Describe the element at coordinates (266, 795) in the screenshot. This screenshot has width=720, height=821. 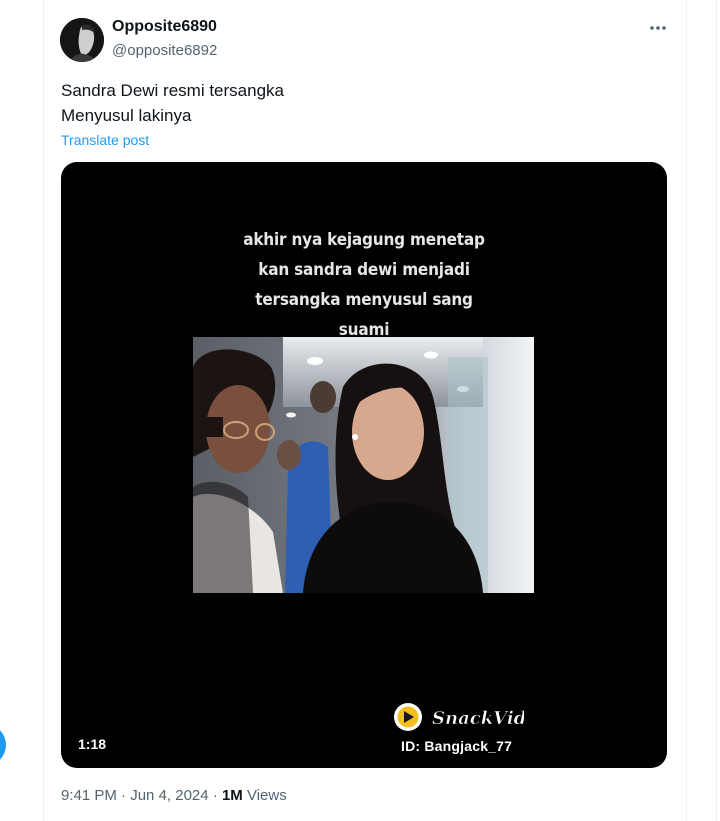
I see `views-label: Views` at that location.